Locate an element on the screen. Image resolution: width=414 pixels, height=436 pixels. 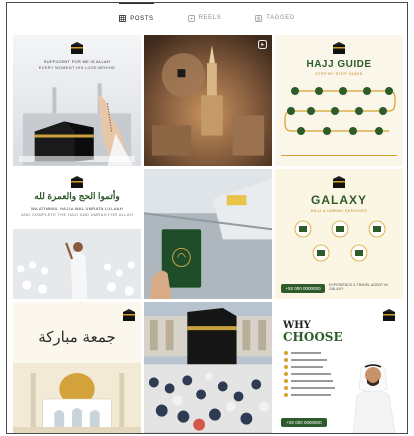
grid-icon is located at coordinates (123, 18).